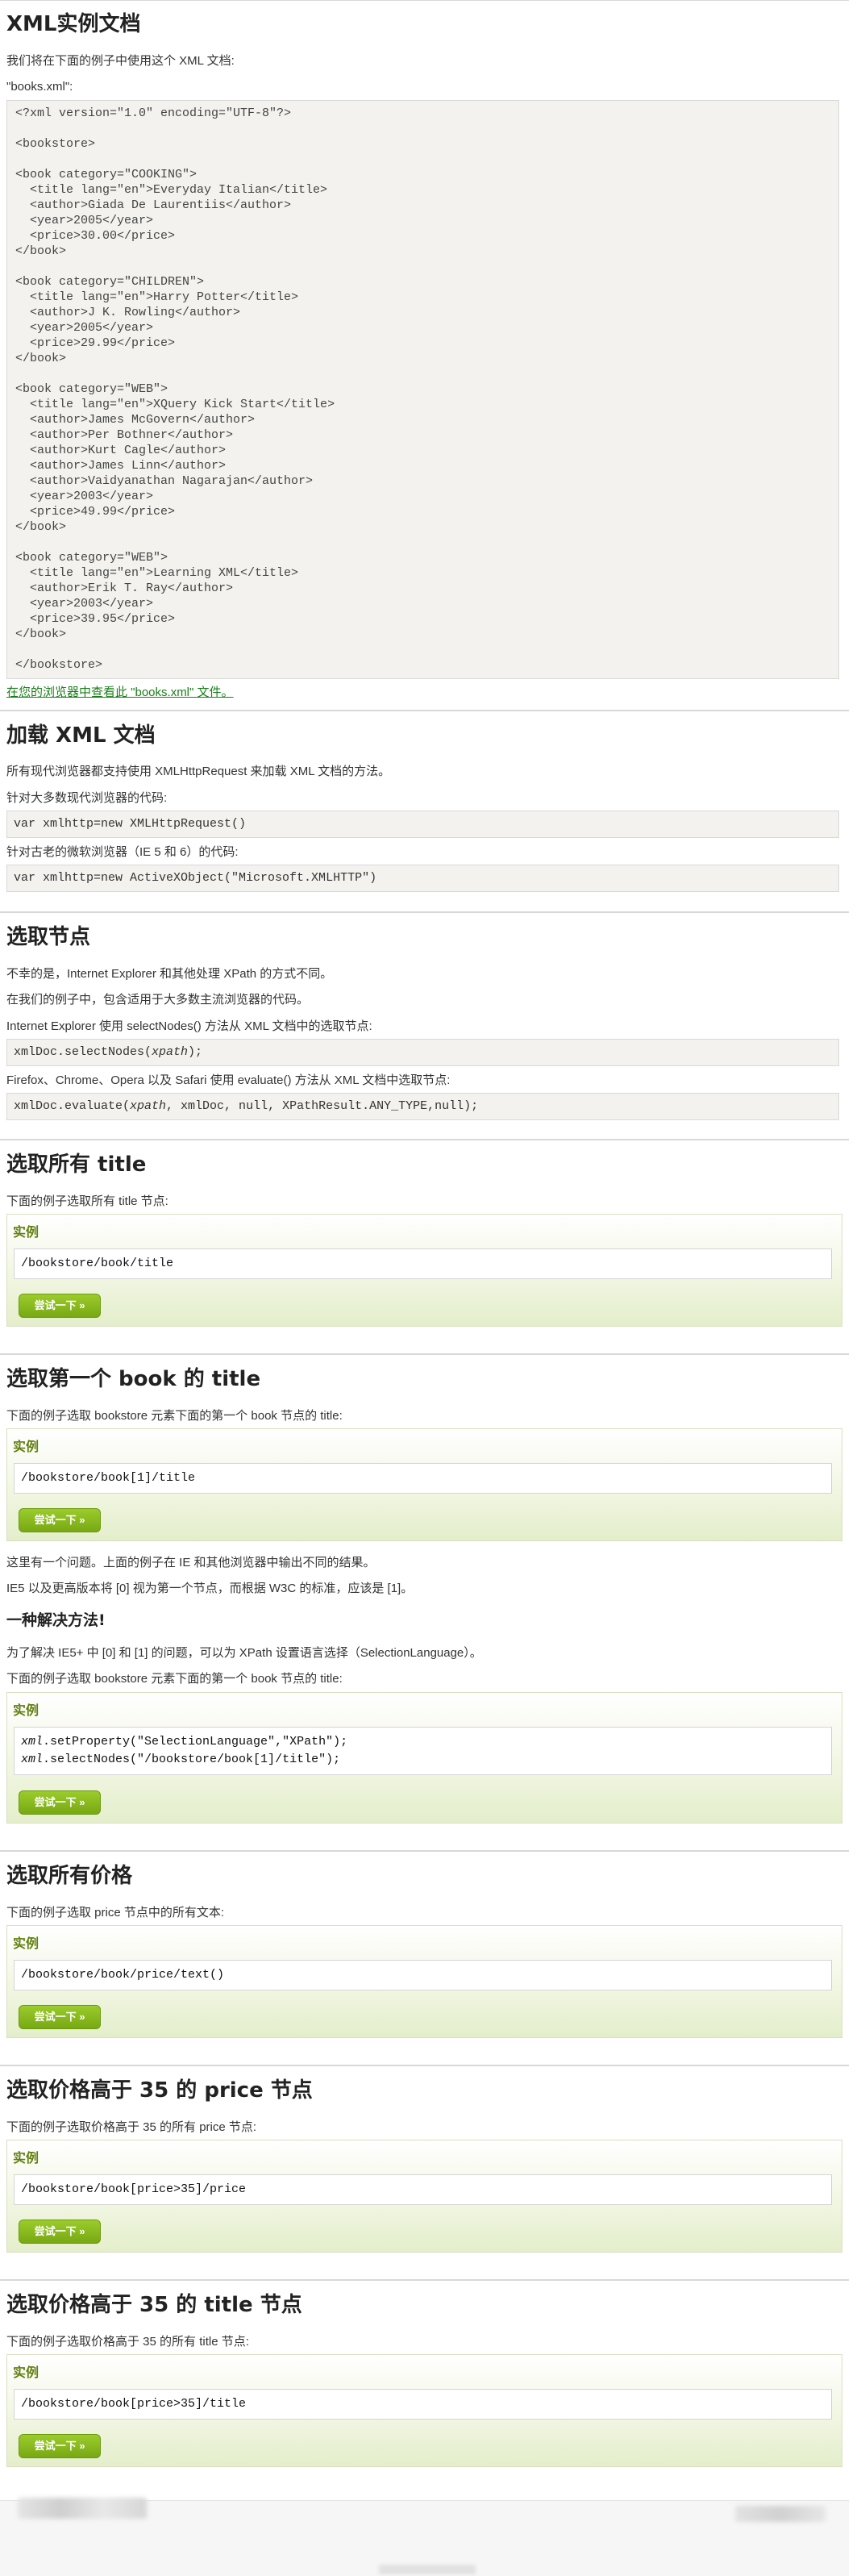  I want to click on code-ff-a: xmlDoc.evaluate(, so click(73, 1106).